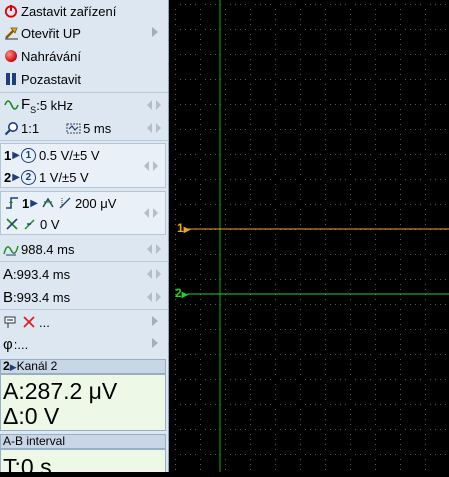 The image size is (449, 477). Describe the element at coordinates (66, 203) in the screenshot. I see `trigger-level-icon` at that location.